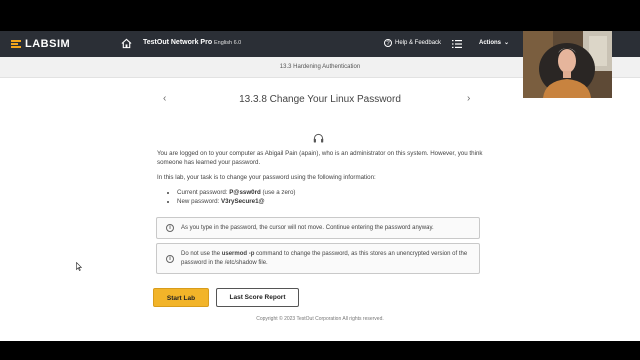 Image resolution: width=640 pixels, height=360 pixels. What do you see at coordinates (126, 43) in the screenshot?
I see `home-icon` at bounding box center [126, 43].